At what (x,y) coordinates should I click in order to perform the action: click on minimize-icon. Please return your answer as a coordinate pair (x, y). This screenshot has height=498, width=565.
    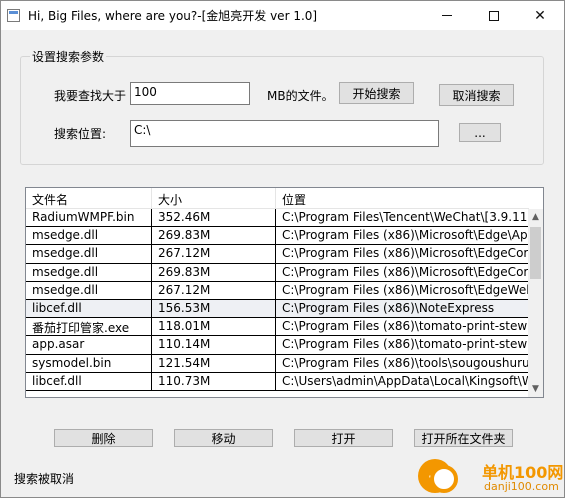
    Looking at the image, I should click on (447, 15).